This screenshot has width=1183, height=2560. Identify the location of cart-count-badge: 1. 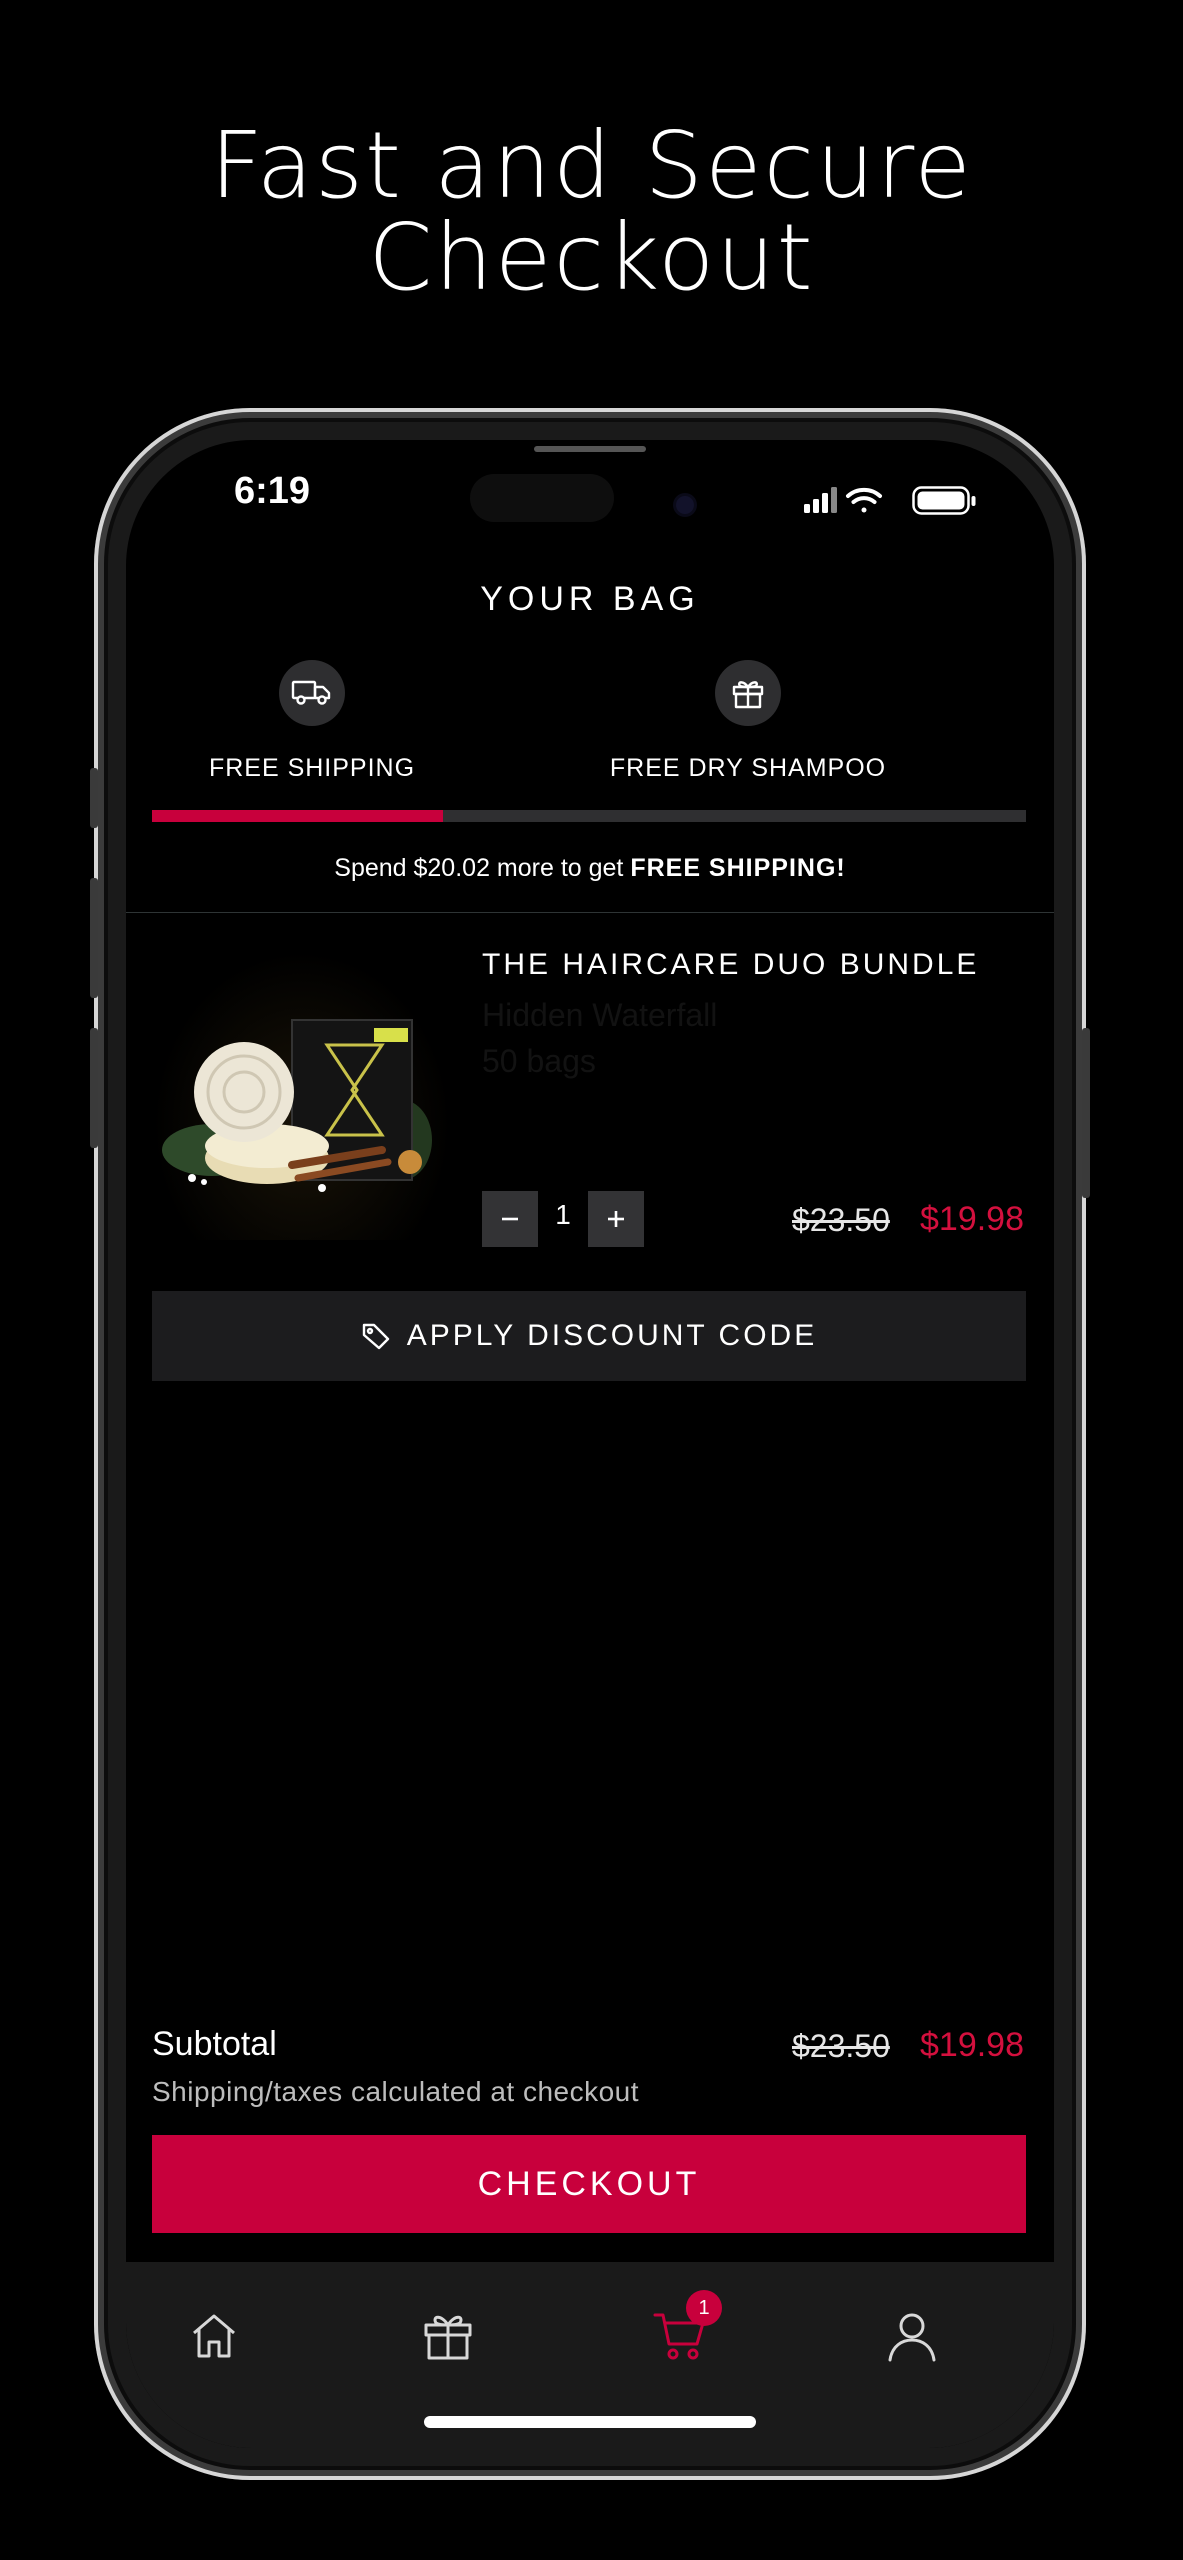
(704, 2308).